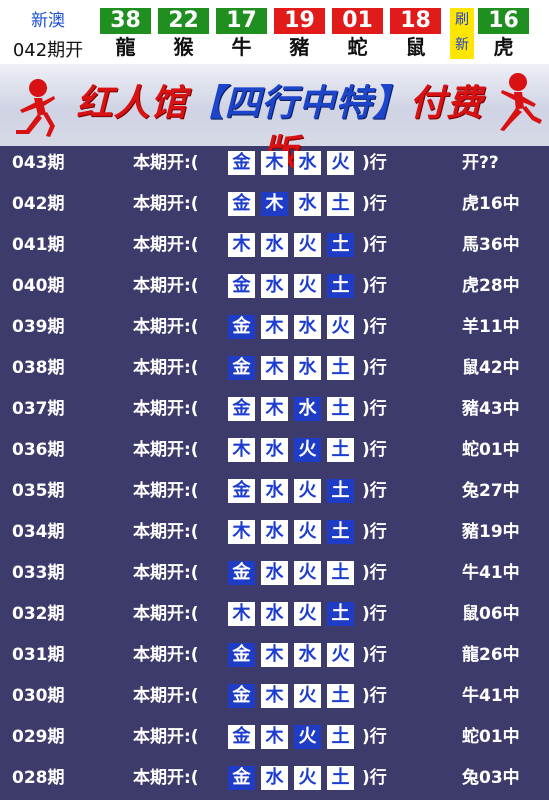  I want to click on ball-zodiac: 蛇, so click(357, 47).